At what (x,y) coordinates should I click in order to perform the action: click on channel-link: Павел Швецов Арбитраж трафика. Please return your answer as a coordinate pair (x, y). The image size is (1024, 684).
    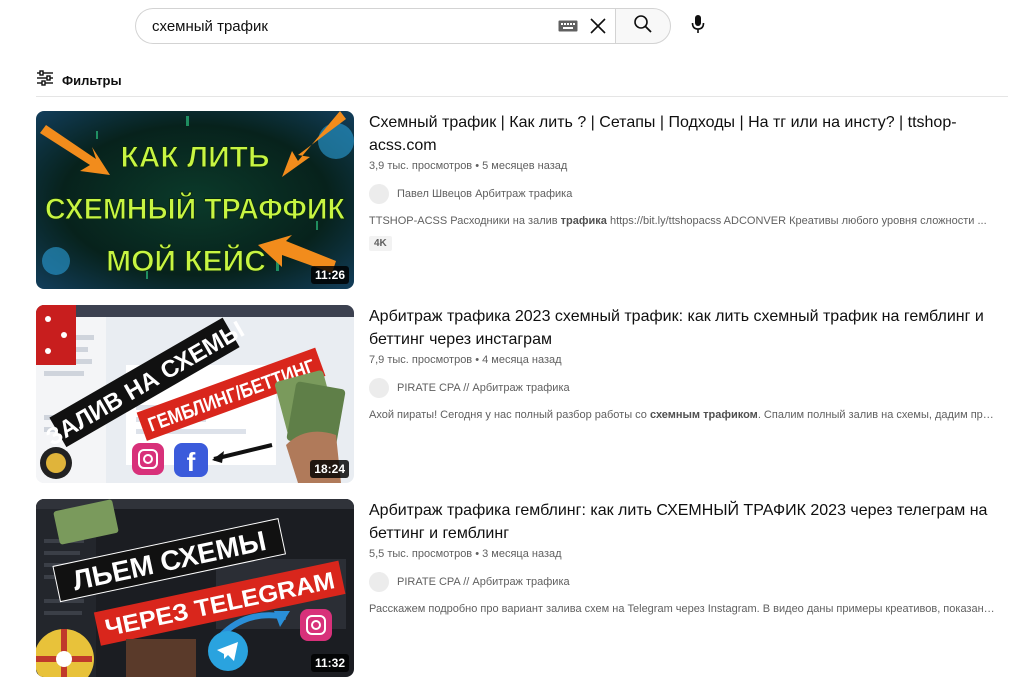
    Looking at the image, I should click on (684, 194).